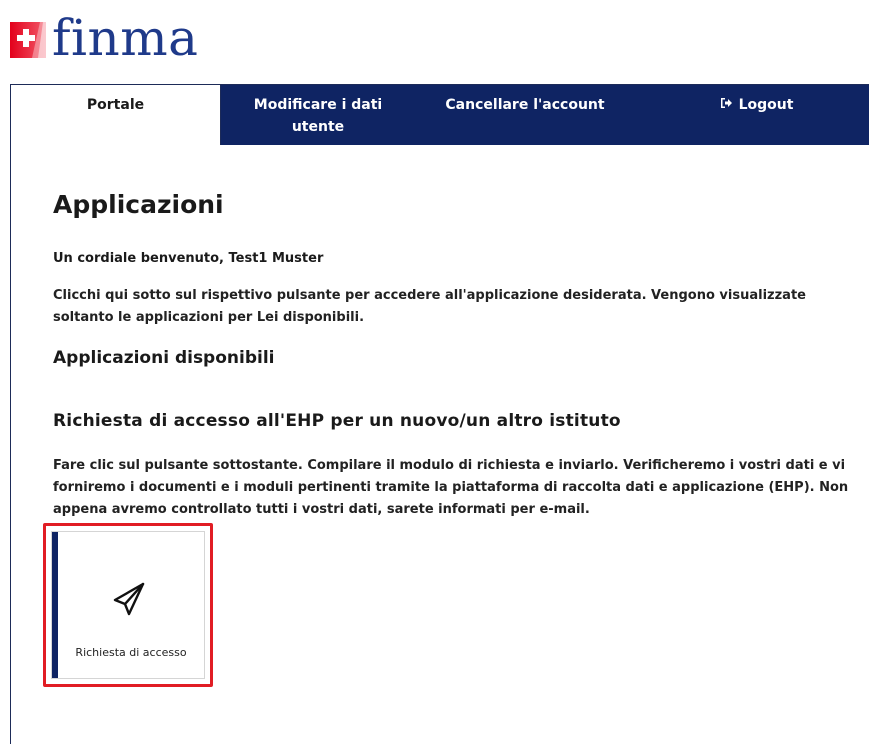  I want to click on card-label: Richiesta di accesso, so click(131, 652).